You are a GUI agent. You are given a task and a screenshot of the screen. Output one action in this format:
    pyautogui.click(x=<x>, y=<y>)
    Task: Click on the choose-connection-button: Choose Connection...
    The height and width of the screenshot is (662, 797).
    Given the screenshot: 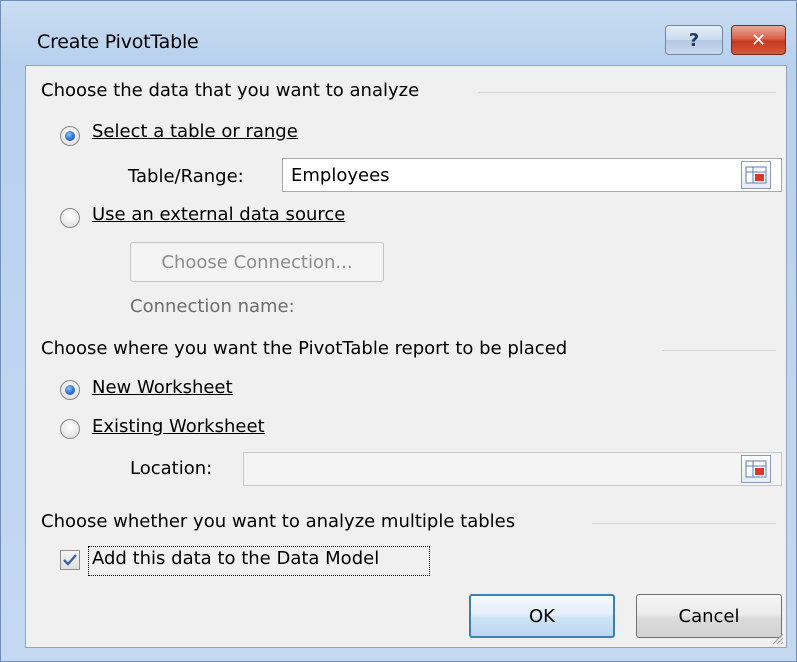 What is the action you would take?
    pyautogui.click(x=257, y=262)
    